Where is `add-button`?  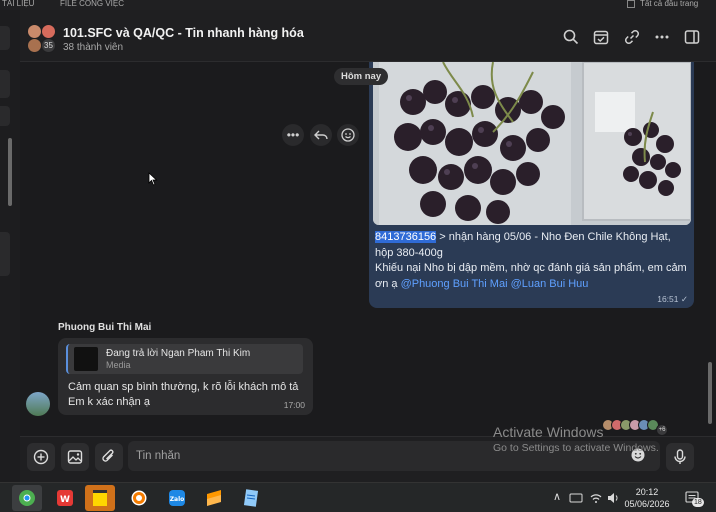
add-button is located at coordinates (41, 457).